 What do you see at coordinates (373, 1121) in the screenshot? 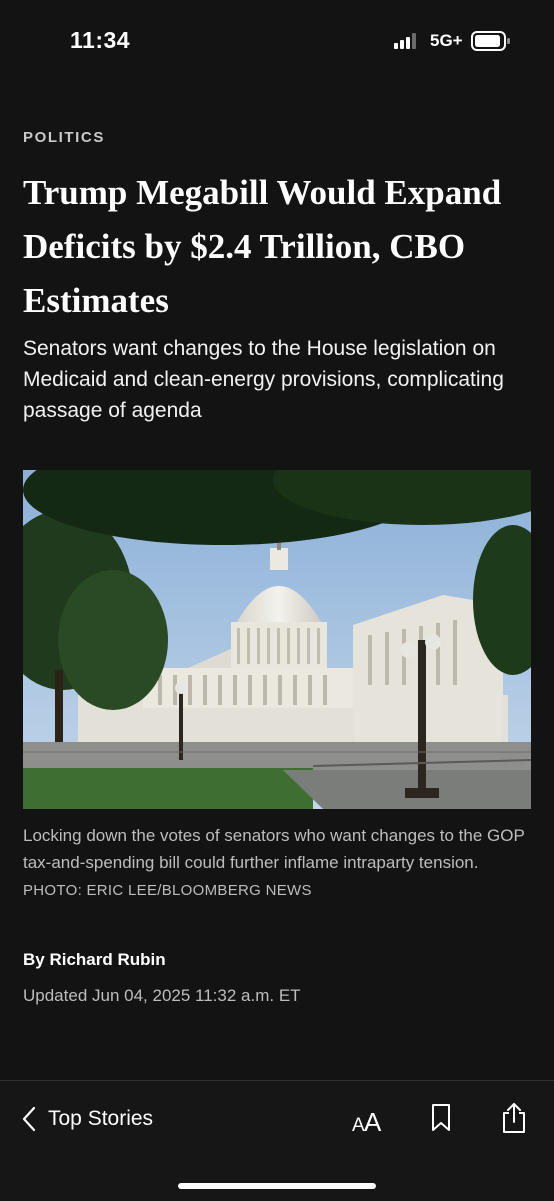
I see `svg-text: A` at bounding box center [373, 1121].